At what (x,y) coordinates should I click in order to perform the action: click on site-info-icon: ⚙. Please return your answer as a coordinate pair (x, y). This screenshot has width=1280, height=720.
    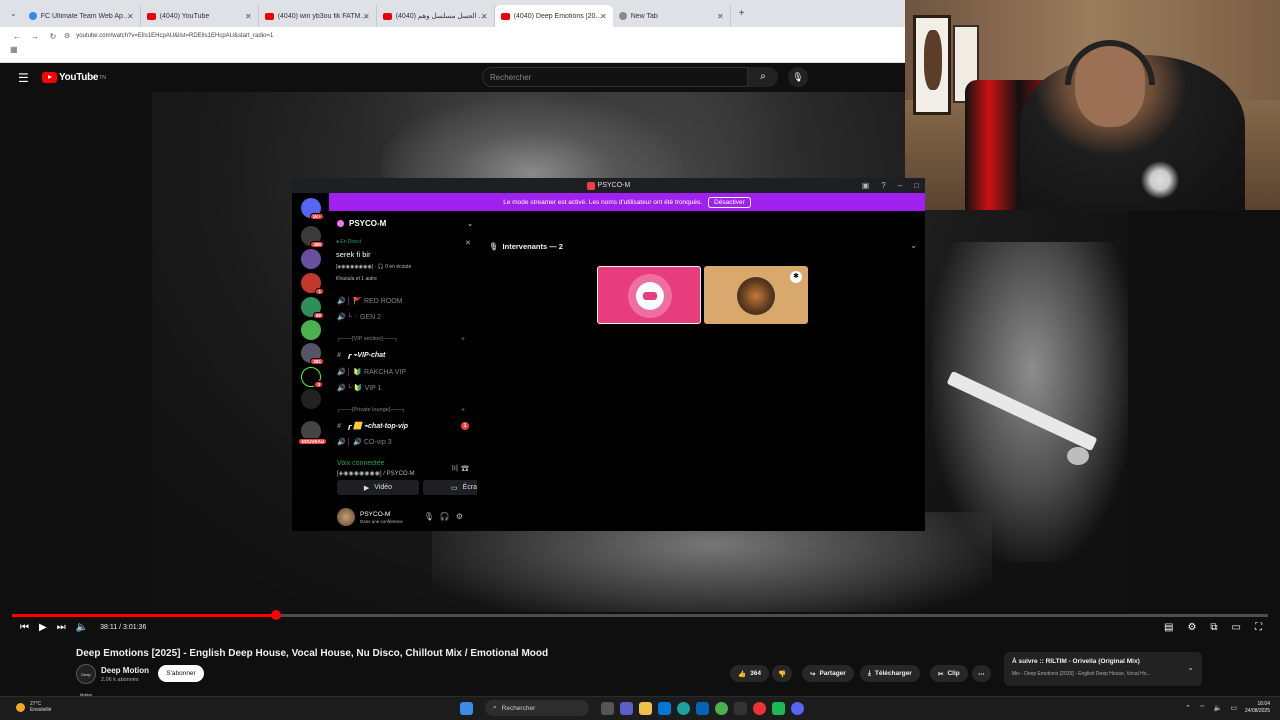
    Looking at the image, I should click on (67, 36).